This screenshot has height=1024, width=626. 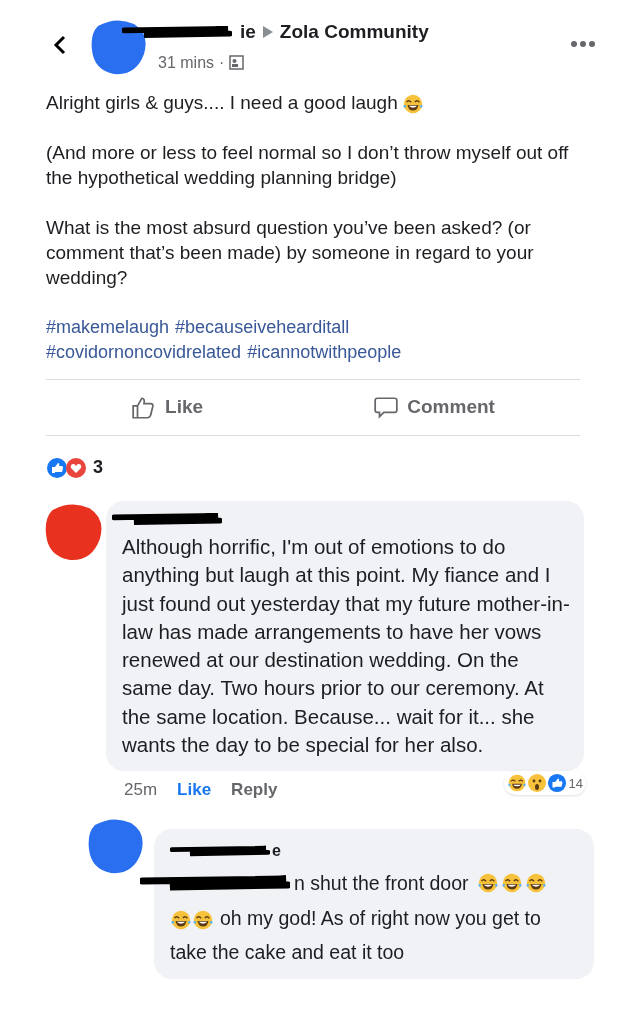 What do you see at coordinates (194, 790) in the screenshot?
I see `comment-like-button: Like` at bounding box center [194, 790].